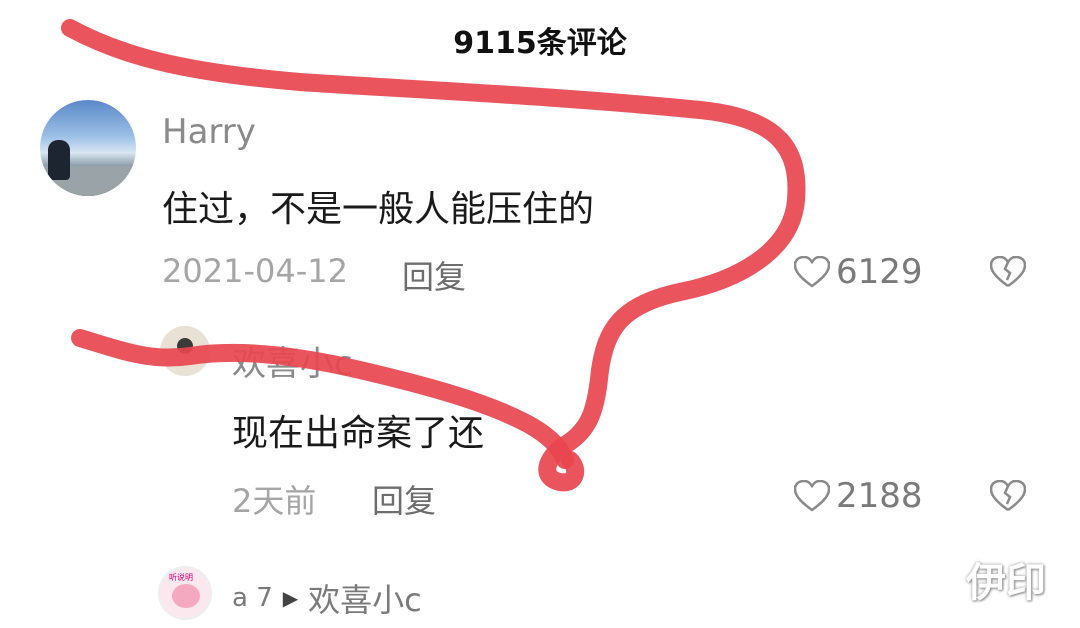 The image size is (1080, 628). Describe the element at coordinates (274, 501) in the screenshot. I see `comment-date: 2天前` at that location.